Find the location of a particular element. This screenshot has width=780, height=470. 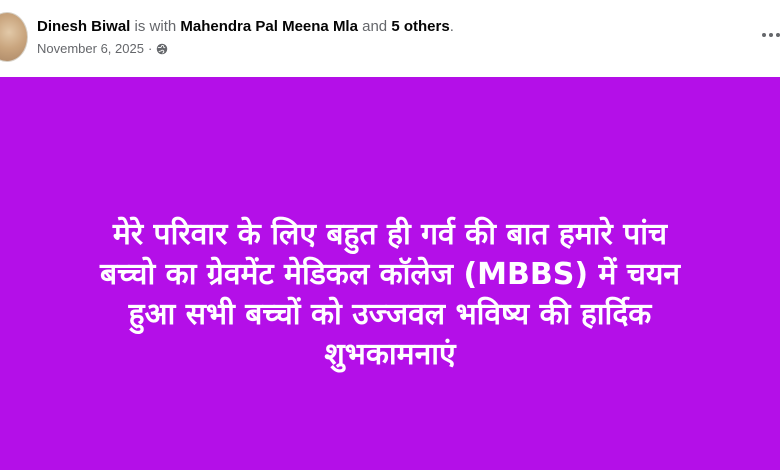

more-options-icon is located at coordinates (771, 35).